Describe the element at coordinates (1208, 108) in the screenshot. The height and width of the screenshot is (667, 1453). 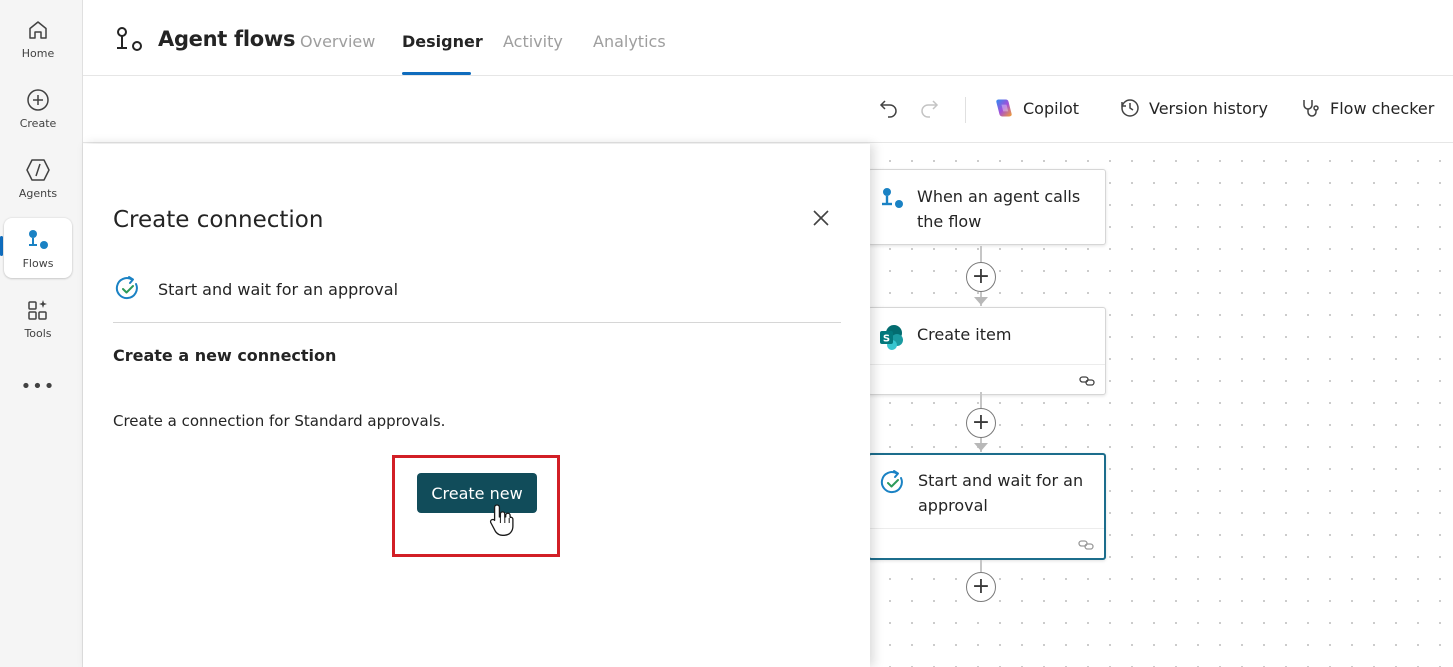
I see `version-history-label: Version history` at that location.